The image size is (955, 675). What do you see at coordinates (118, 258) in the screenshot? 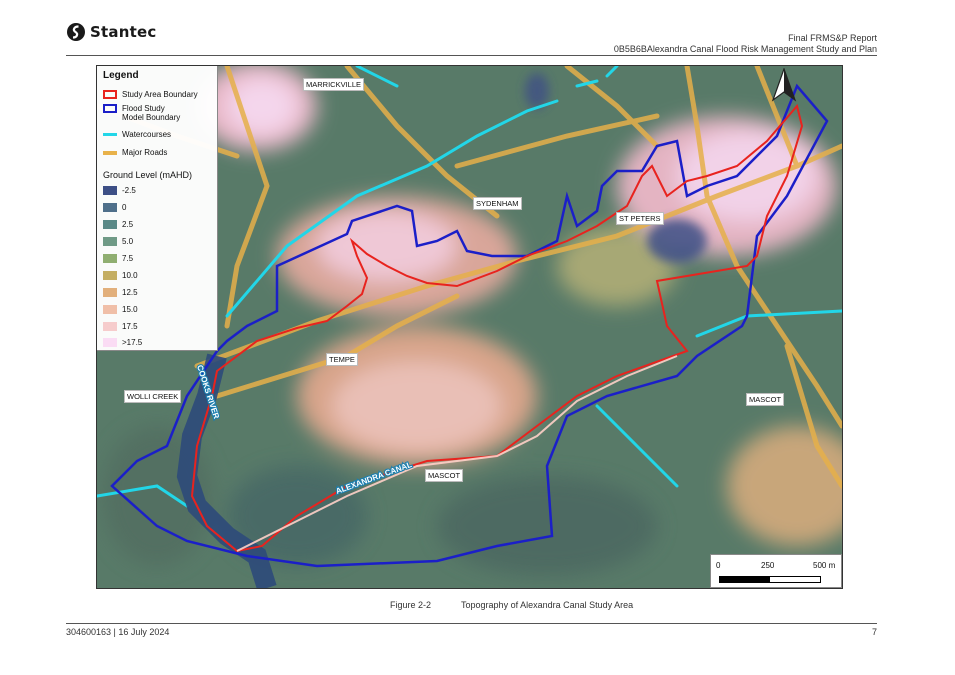
I see `legend-level-row: 7.5` at bounding box center [118, 258].